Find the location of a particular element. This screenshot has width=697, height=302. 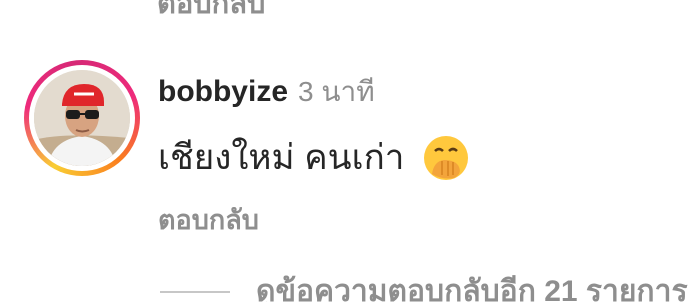

username-link: bobbyize is located at coordinates (223, 91).